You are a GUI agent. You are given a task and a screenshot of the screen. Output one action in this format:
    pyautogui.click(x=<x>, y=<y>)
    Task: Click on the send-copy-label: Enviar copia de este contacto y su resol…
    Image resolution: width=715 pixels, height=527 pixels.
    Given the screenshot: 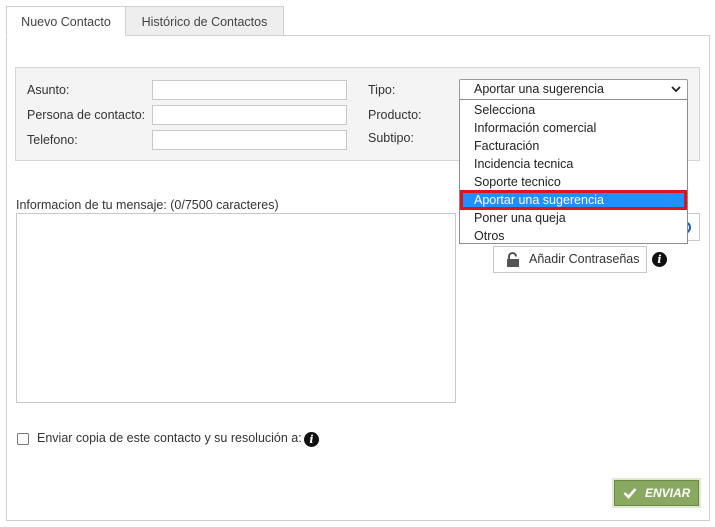 What is the action you would take?
    pyautogui.click(x=169, y=438)
    